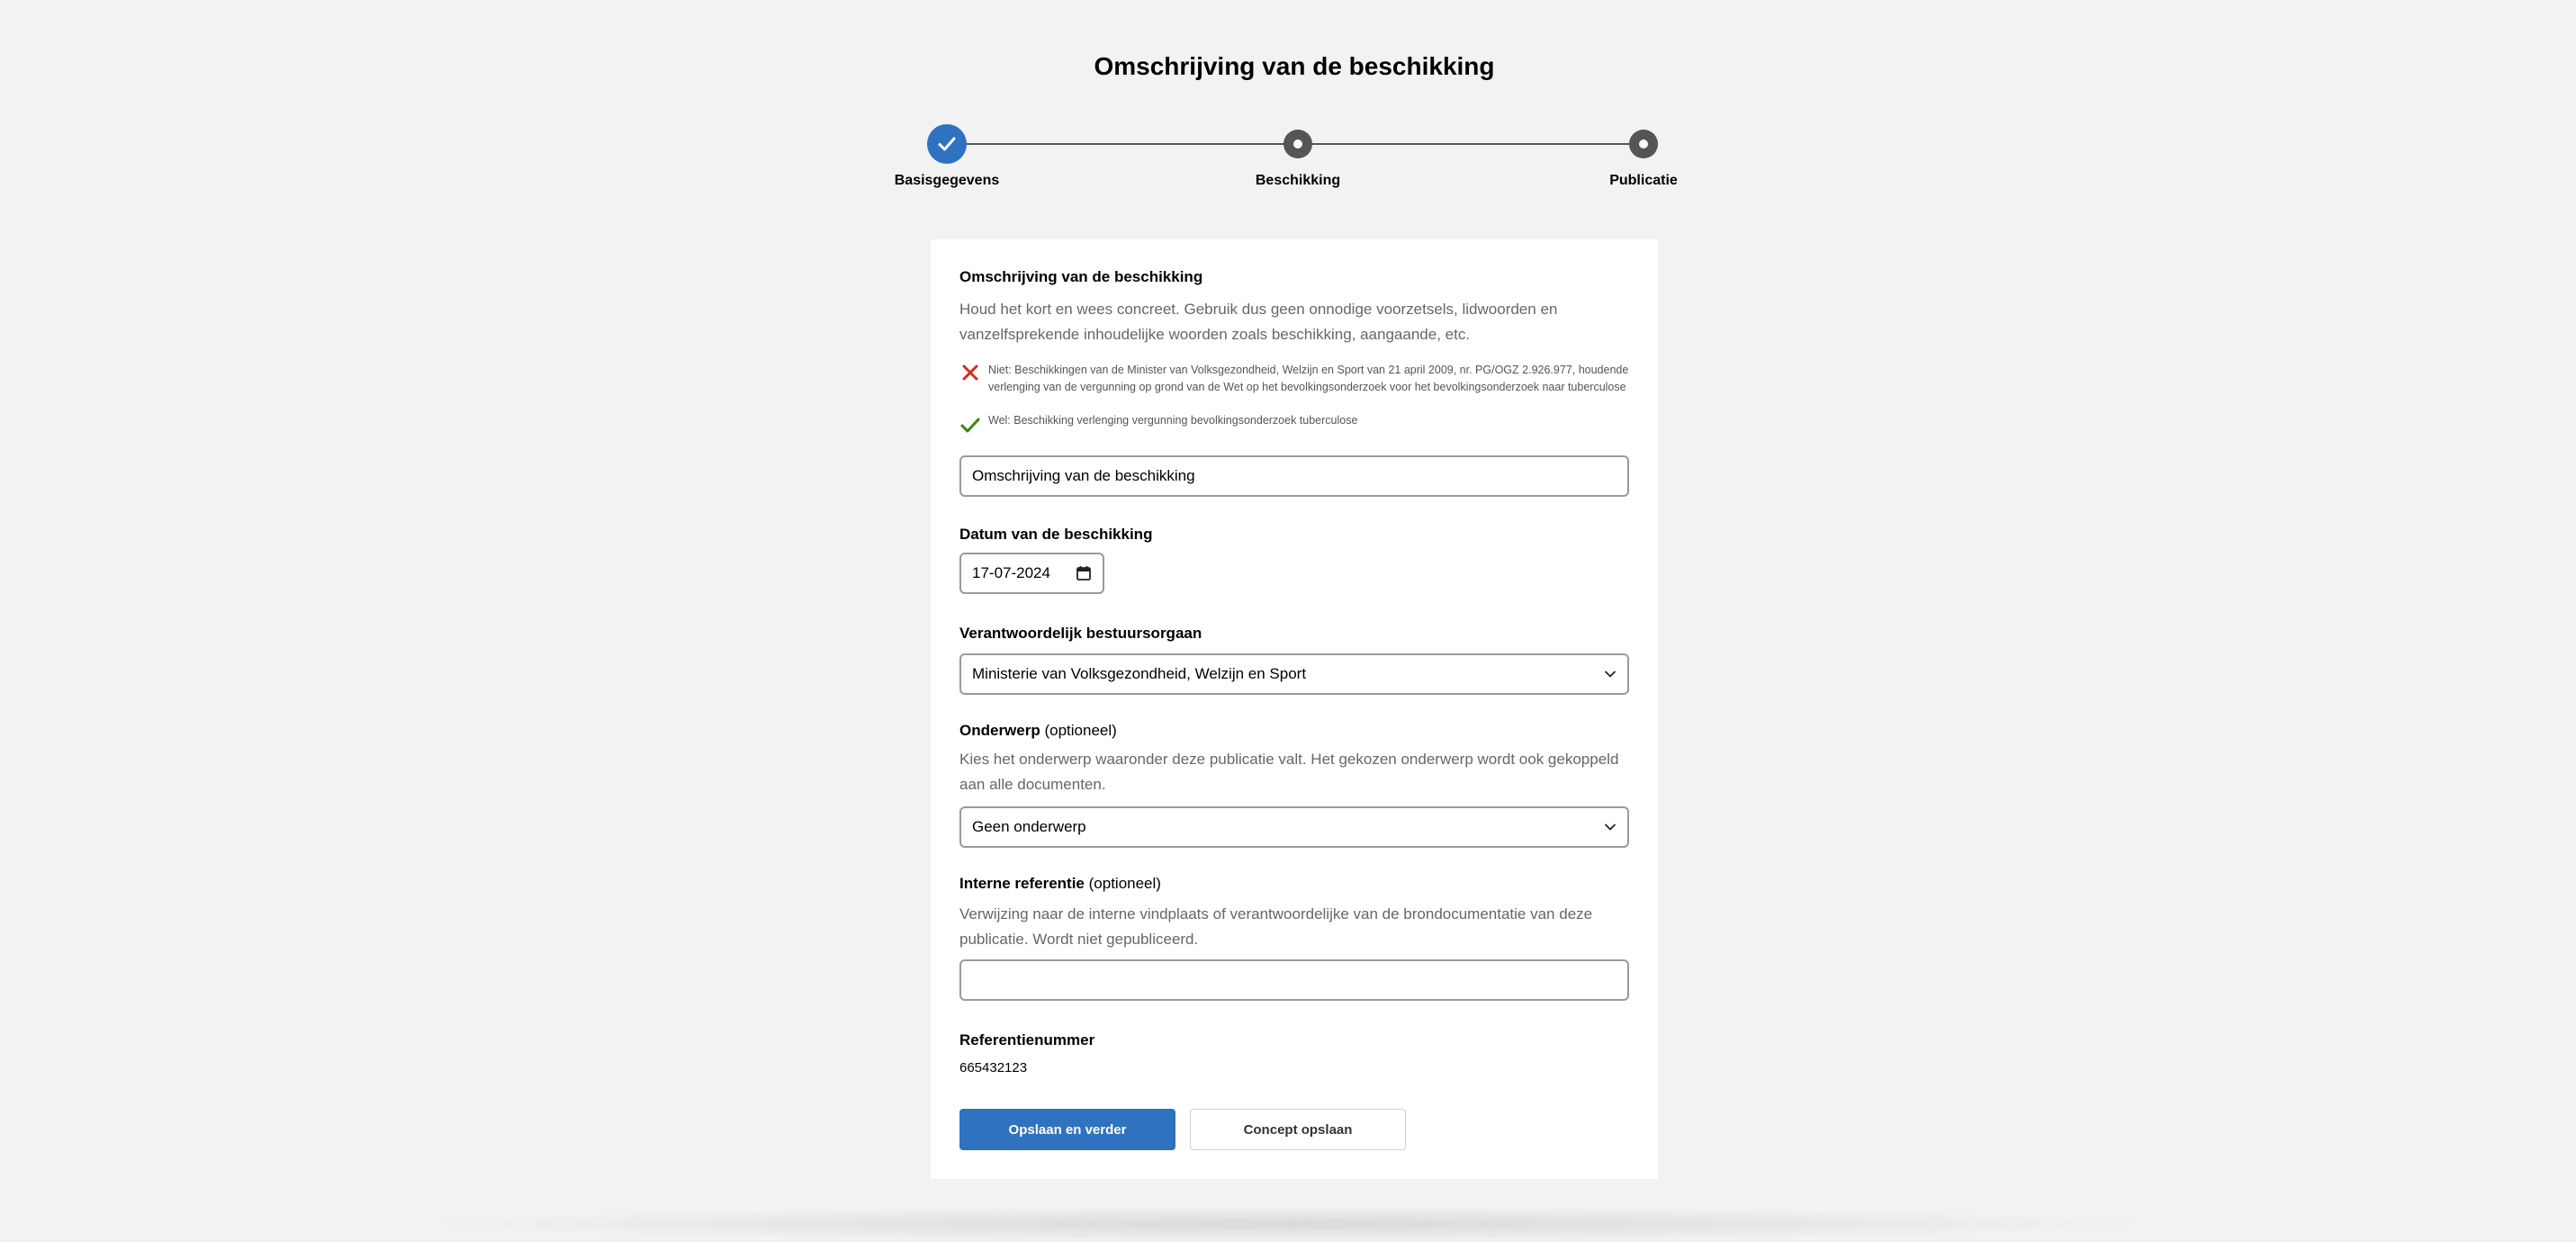 Image resolution: width=2576 pixels, height=1242 pixels. I want to click on save-and-continue-button: Opslaan en verder, so click(1067, 1129).